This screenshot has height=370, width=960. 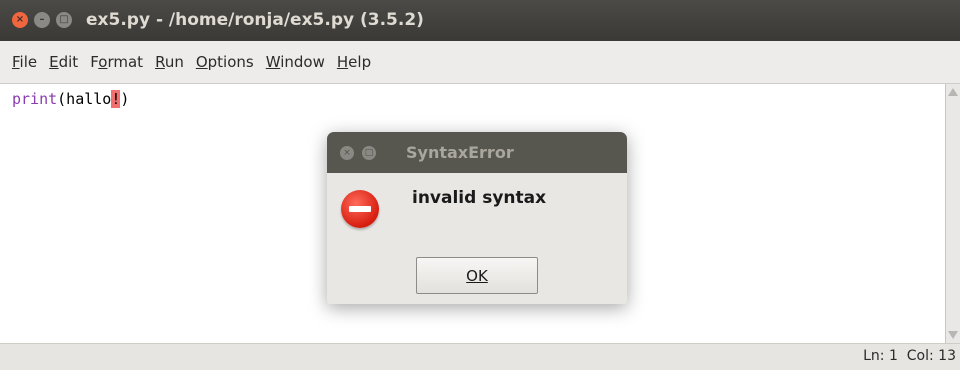 I want to click on vertical-scrollbar, so click(x=952, y=213).